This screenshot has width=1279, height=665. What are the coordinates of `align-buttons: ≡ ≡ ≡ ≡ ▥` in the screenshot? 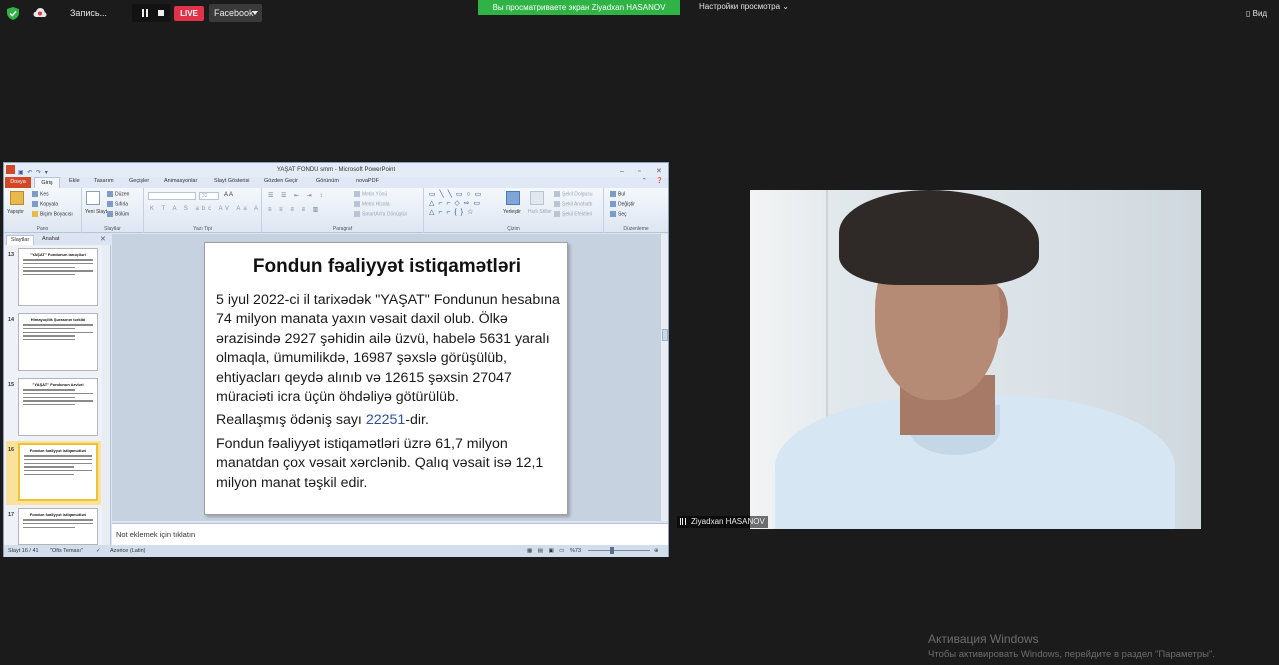 It's located at (294, 209).